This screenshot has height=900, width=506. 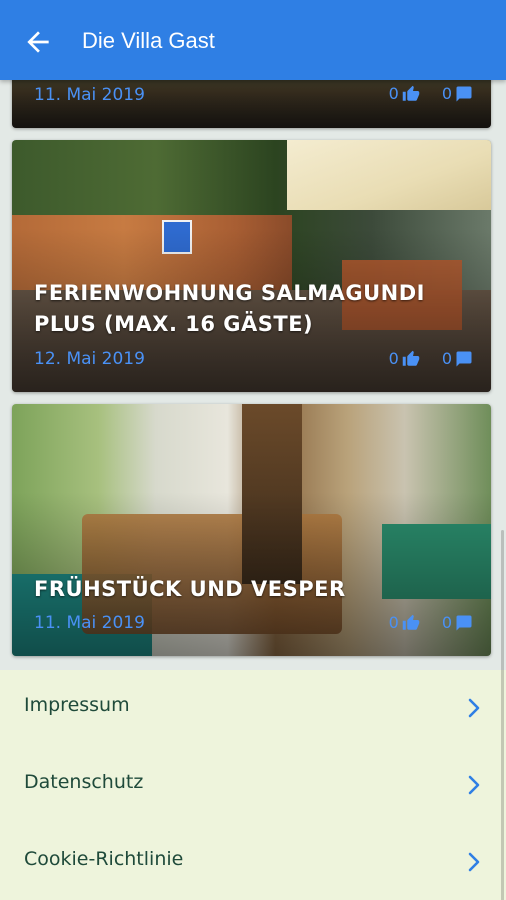 What do you see at coordinates (38, 42) in the screenshot?
I see `arrow-back-icon` at bounding box center [38, 42].